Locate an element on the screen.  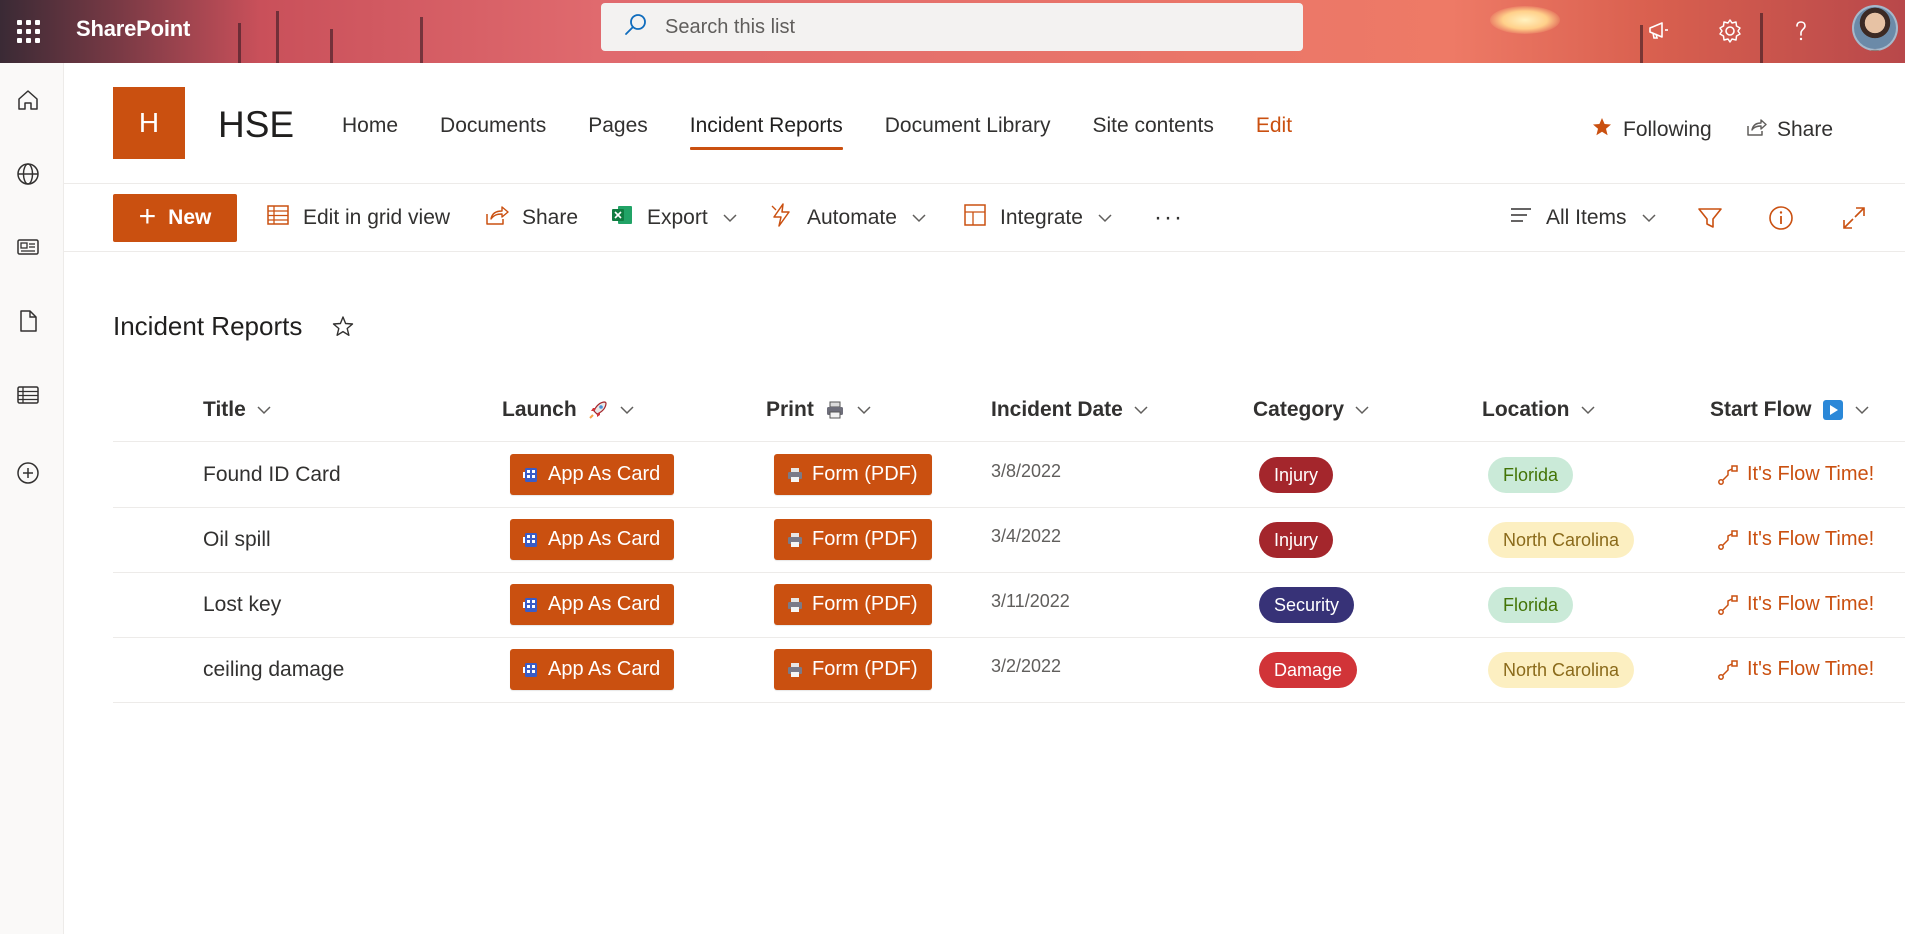
form-pdf-label: Form (PDF) is located at coordinates (865, 669).